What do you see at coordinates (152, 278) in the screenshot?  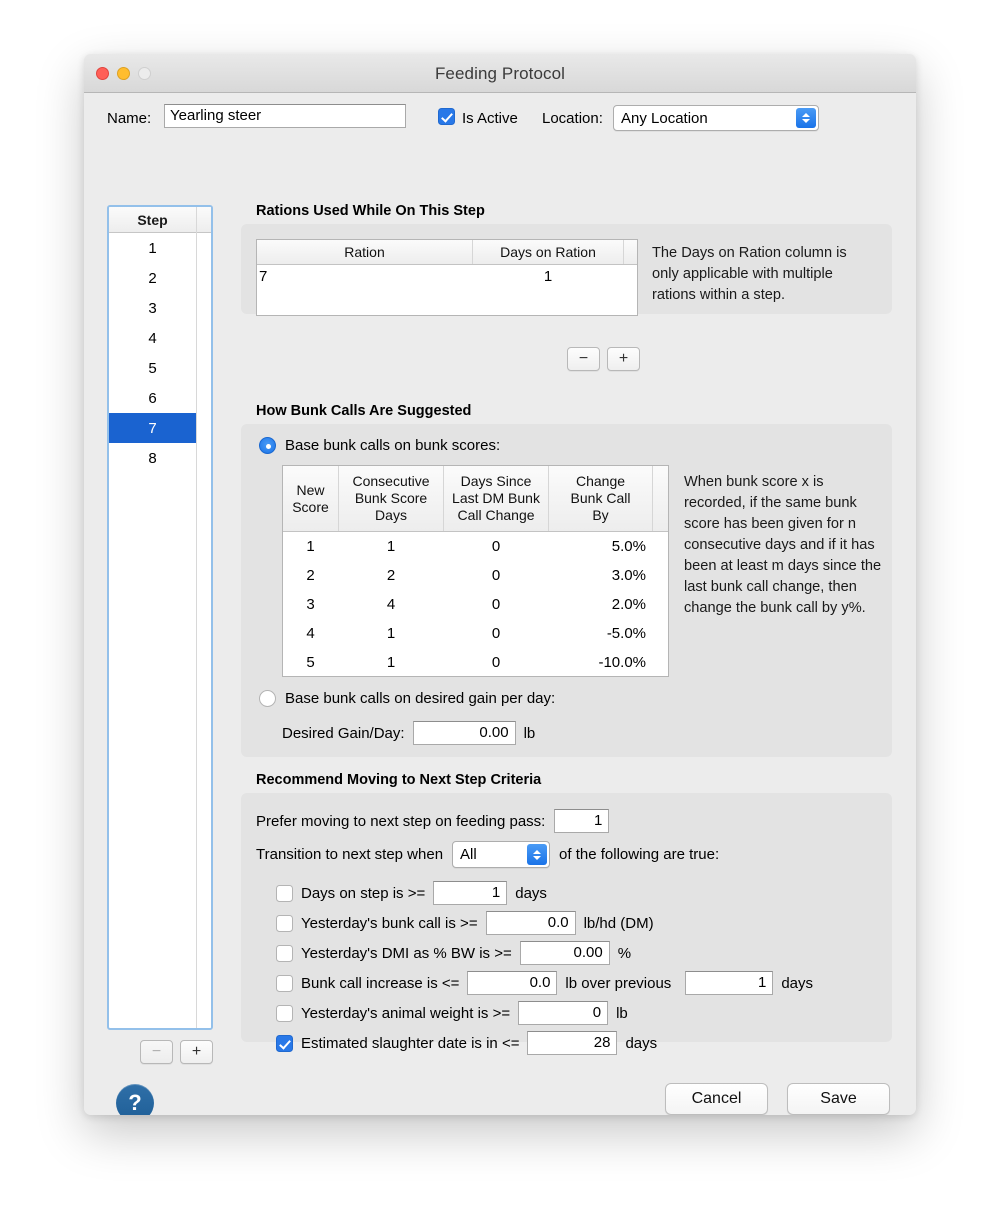 I see `step-list-item: 2` at bounding box center [152, 278].